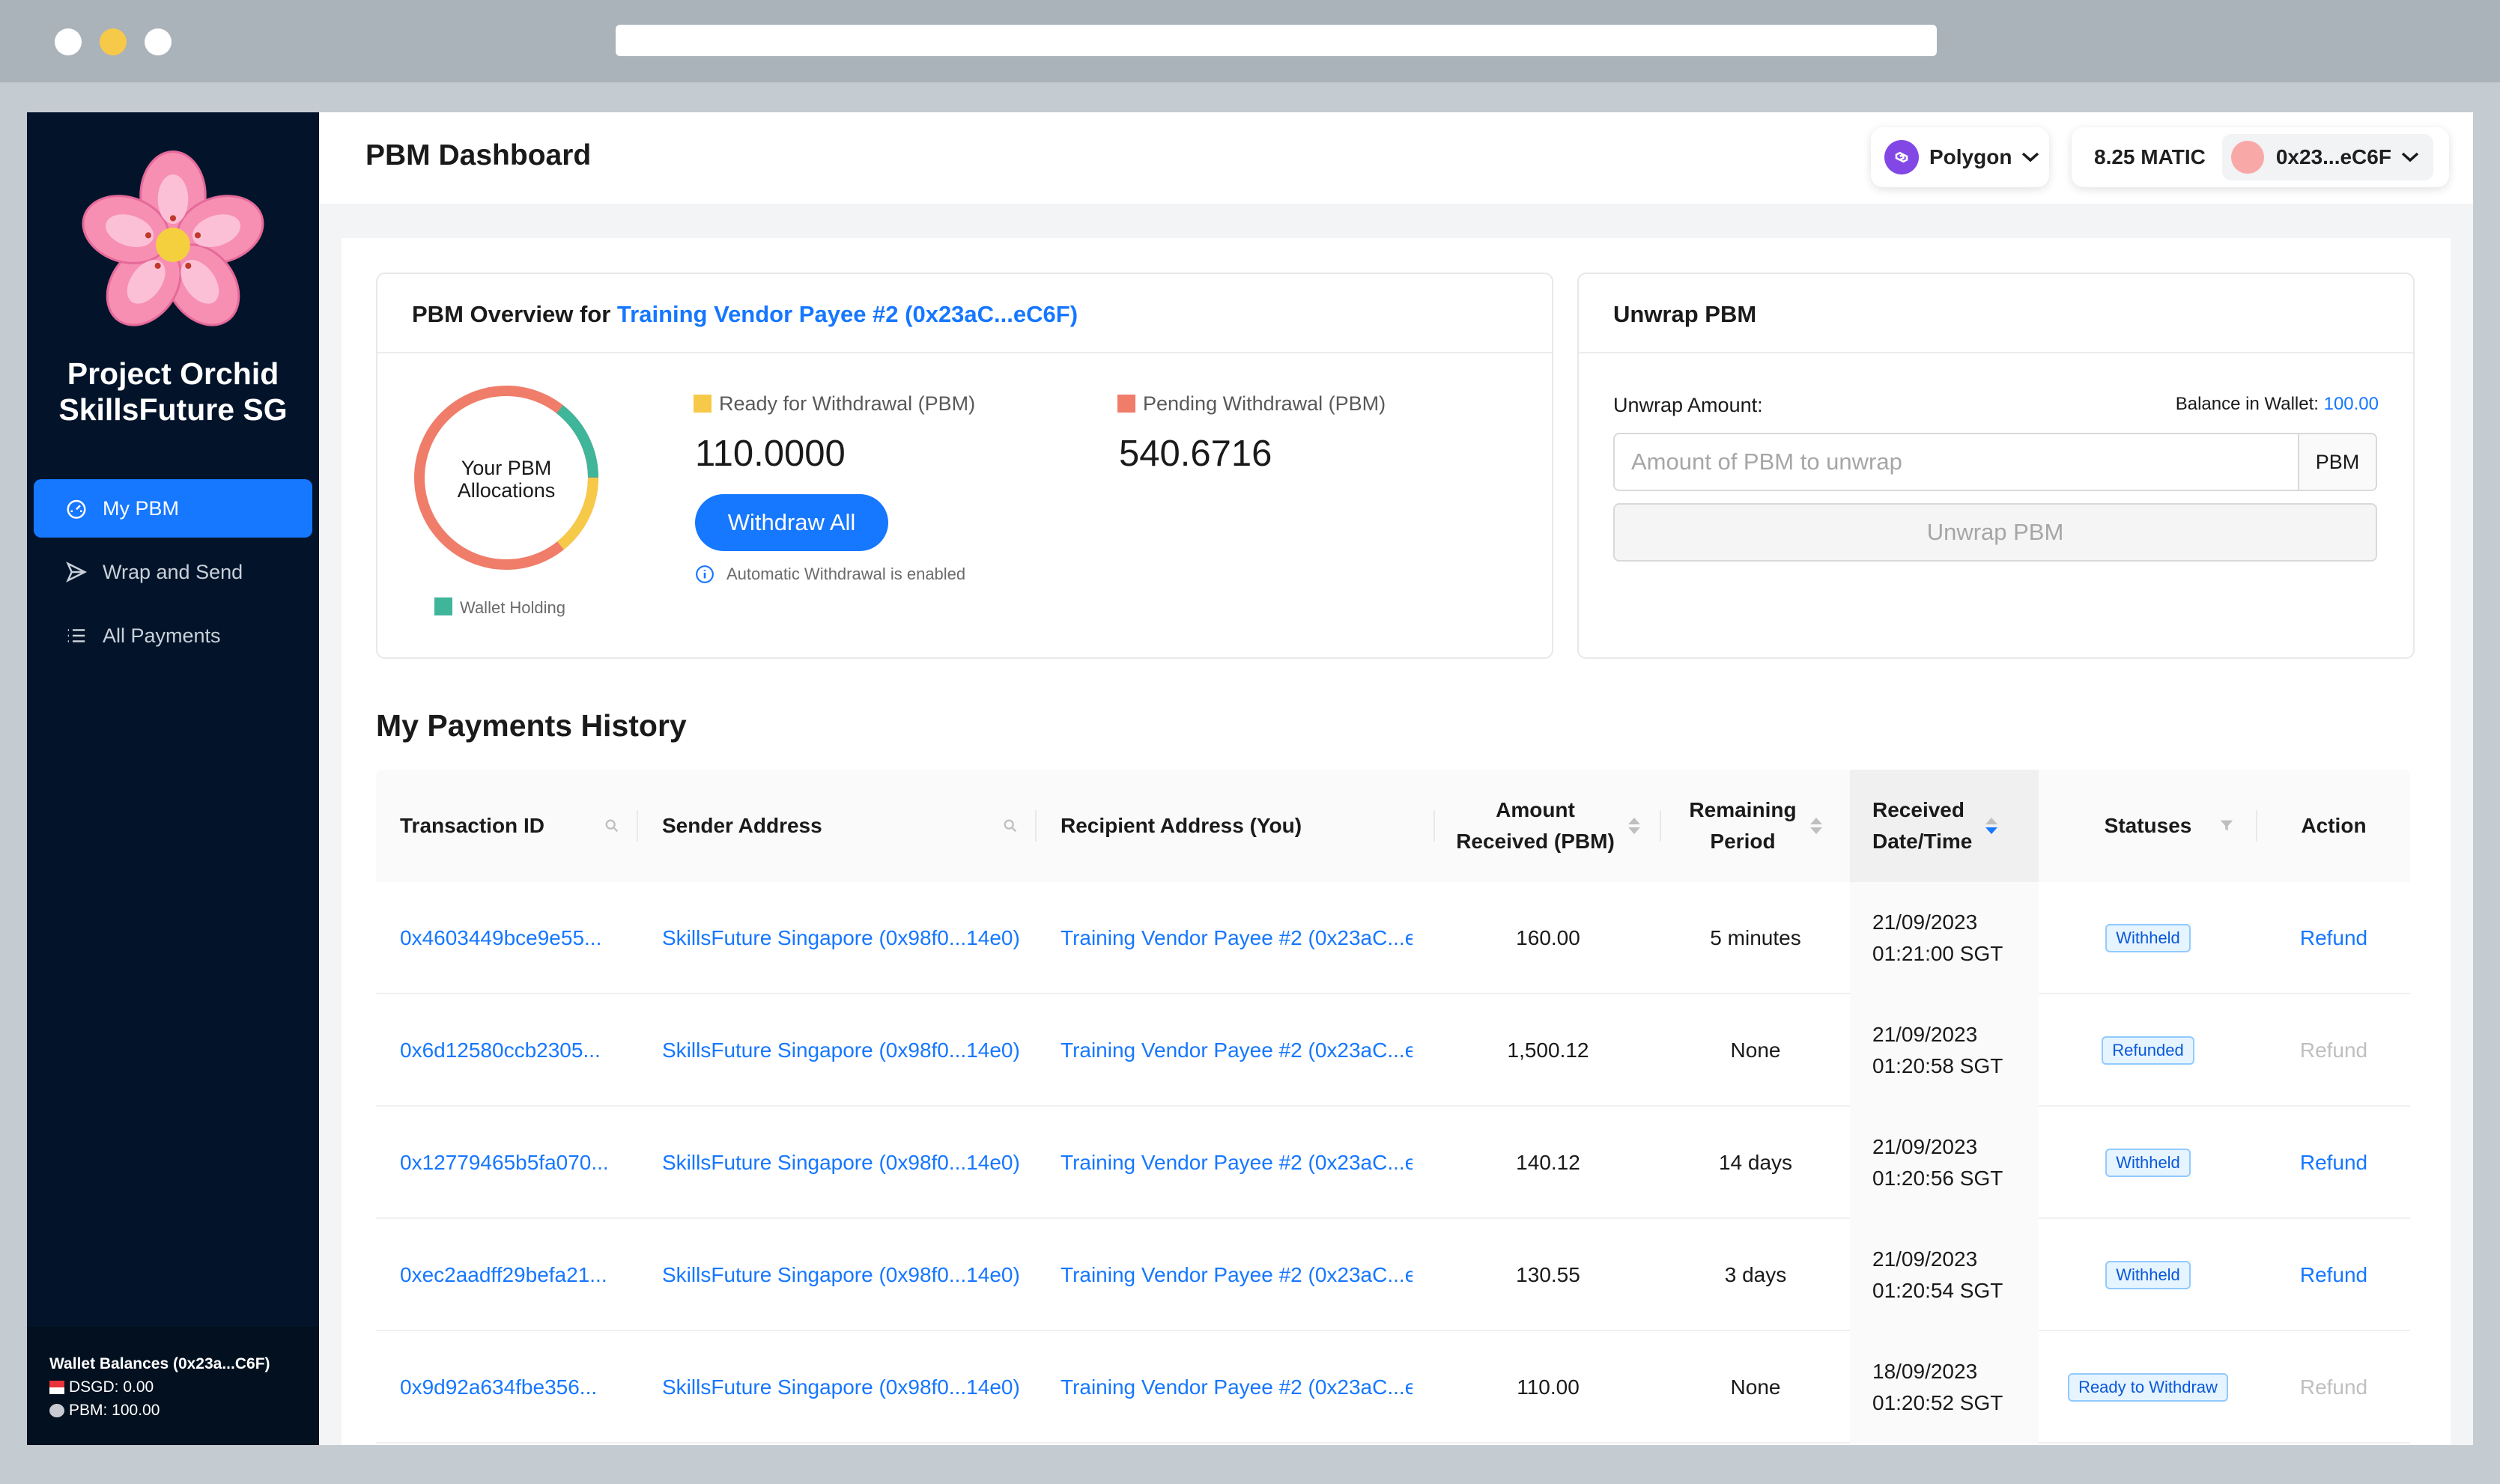  Describe the element at coordinates (1937, 953) in the screenshot. I see `time-text: 01:21:00 SGT` at that location.